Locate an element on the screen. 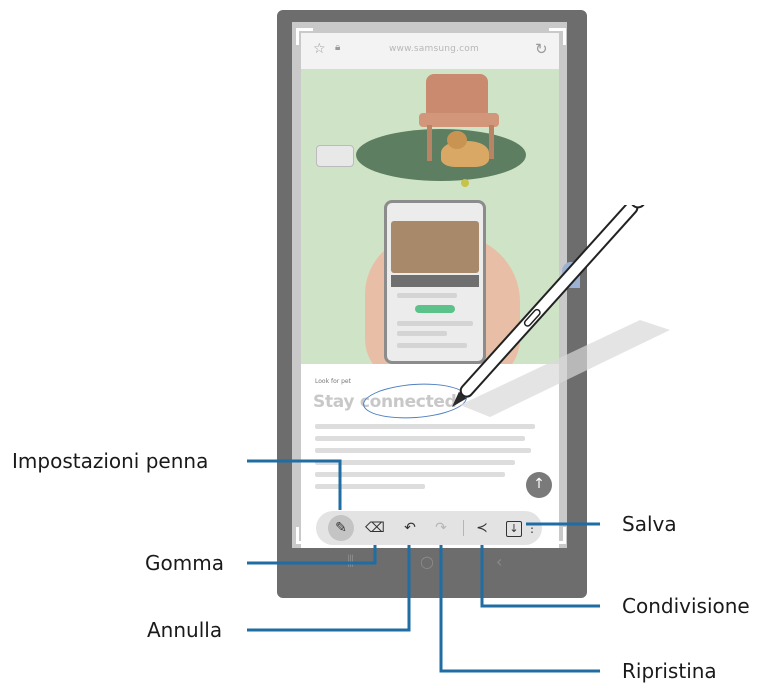 Image resolution: width=771 pixels, height=688 pixels. drawing-toolbar: ✎ ⌫ ↶ ↷ ≺ ↓ ⋮ is located at coordinates (429, 528).